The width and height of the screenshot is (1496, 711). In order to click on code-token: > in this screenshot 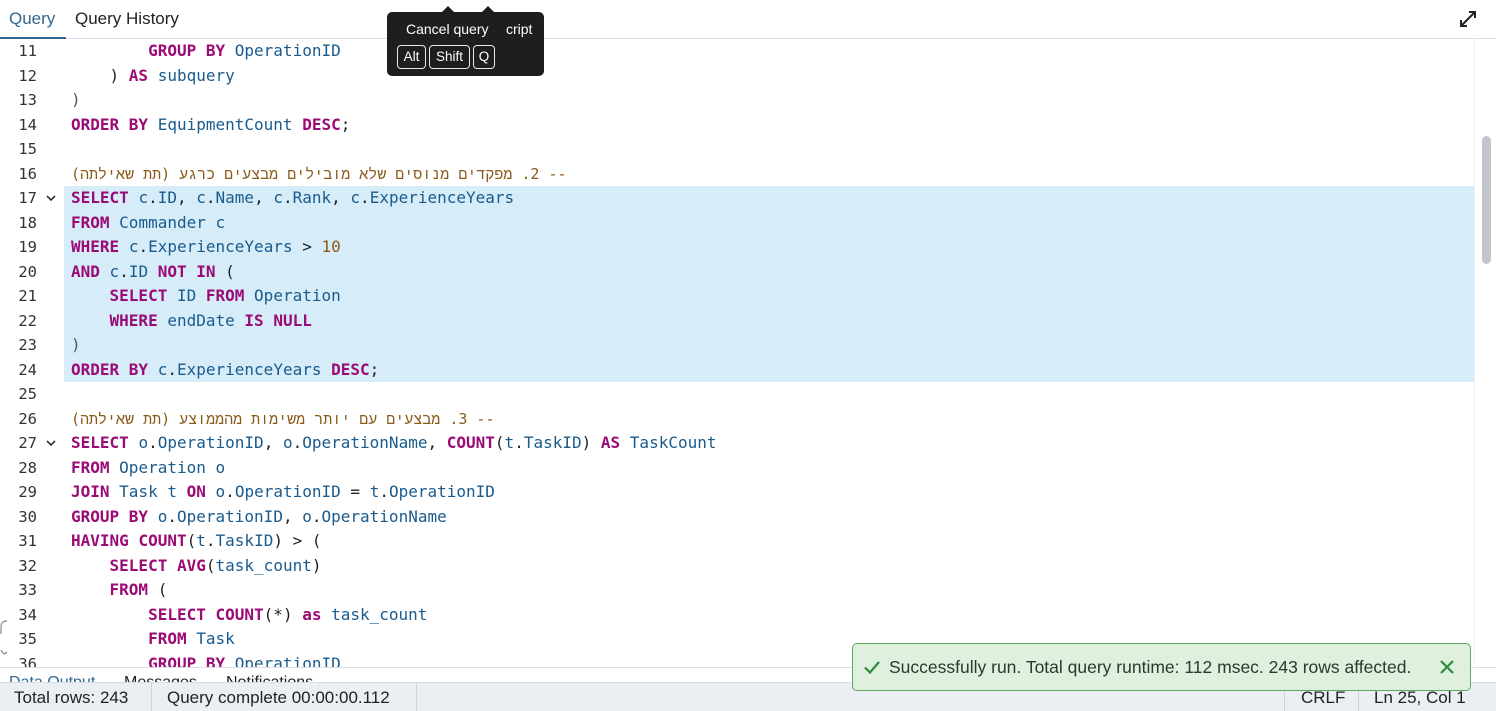, I will do `click(307, 246)`.